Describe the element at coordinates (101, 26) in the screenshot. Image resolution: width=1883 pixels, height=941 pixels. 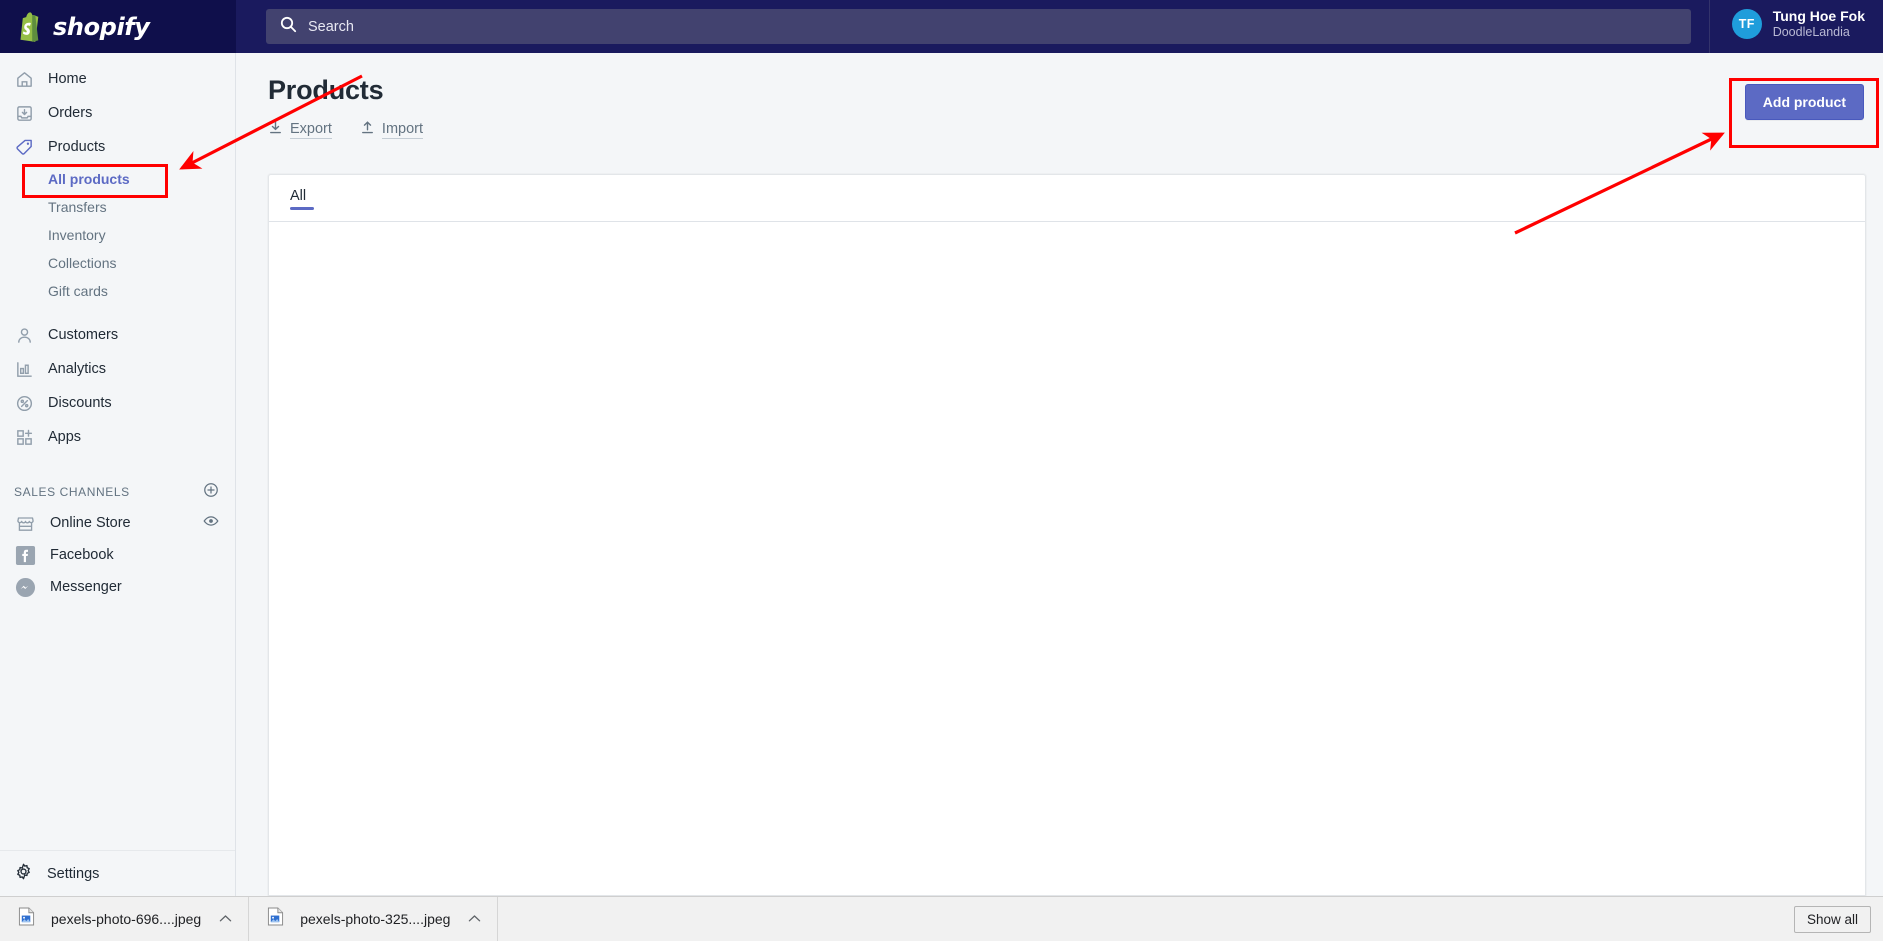
I see `shopify-wordmark: shopify` at that location.